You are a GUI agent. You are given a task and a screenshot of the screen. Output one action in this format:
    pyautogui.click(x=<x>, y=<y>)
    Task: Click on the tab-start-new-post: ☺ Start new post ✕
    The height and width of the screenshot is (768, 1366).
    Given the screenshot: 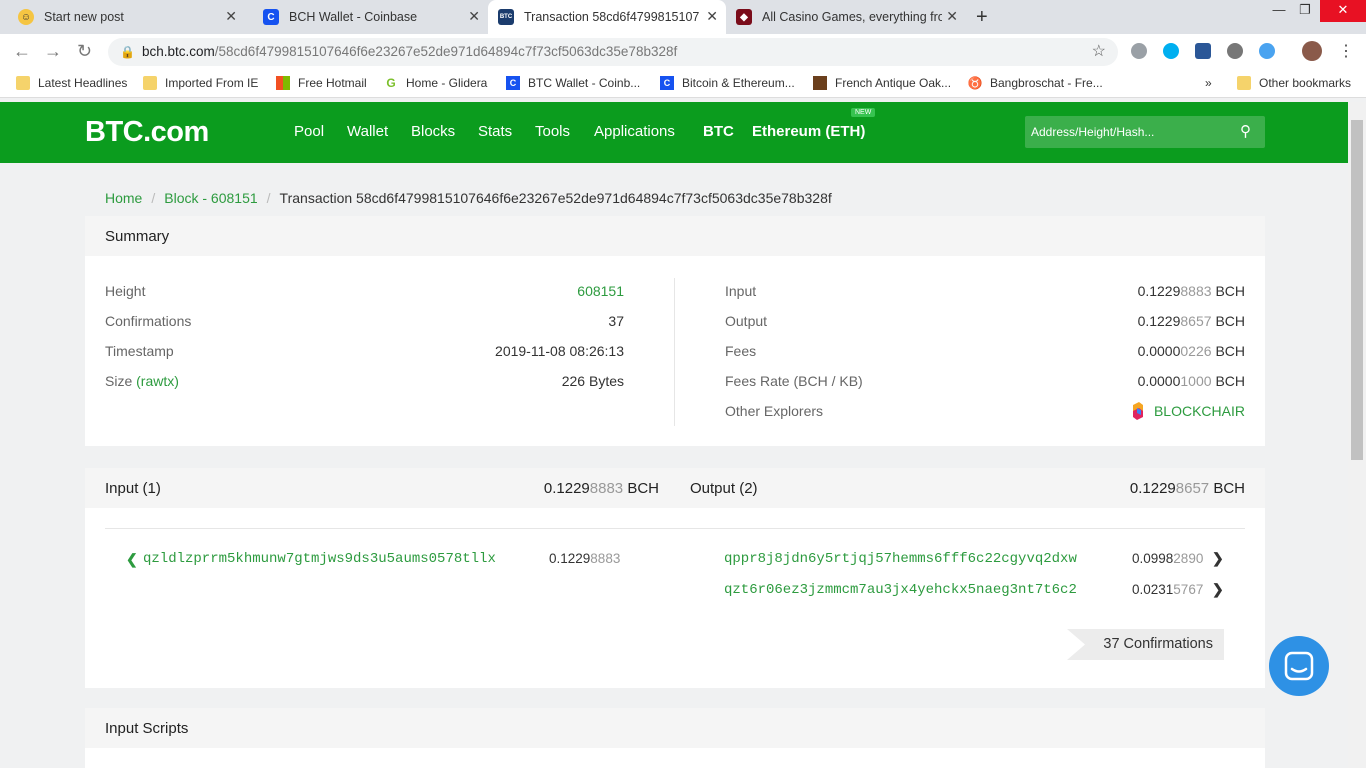 What is the action you would take?
    pyautogui.click(x=122, y=17)
    